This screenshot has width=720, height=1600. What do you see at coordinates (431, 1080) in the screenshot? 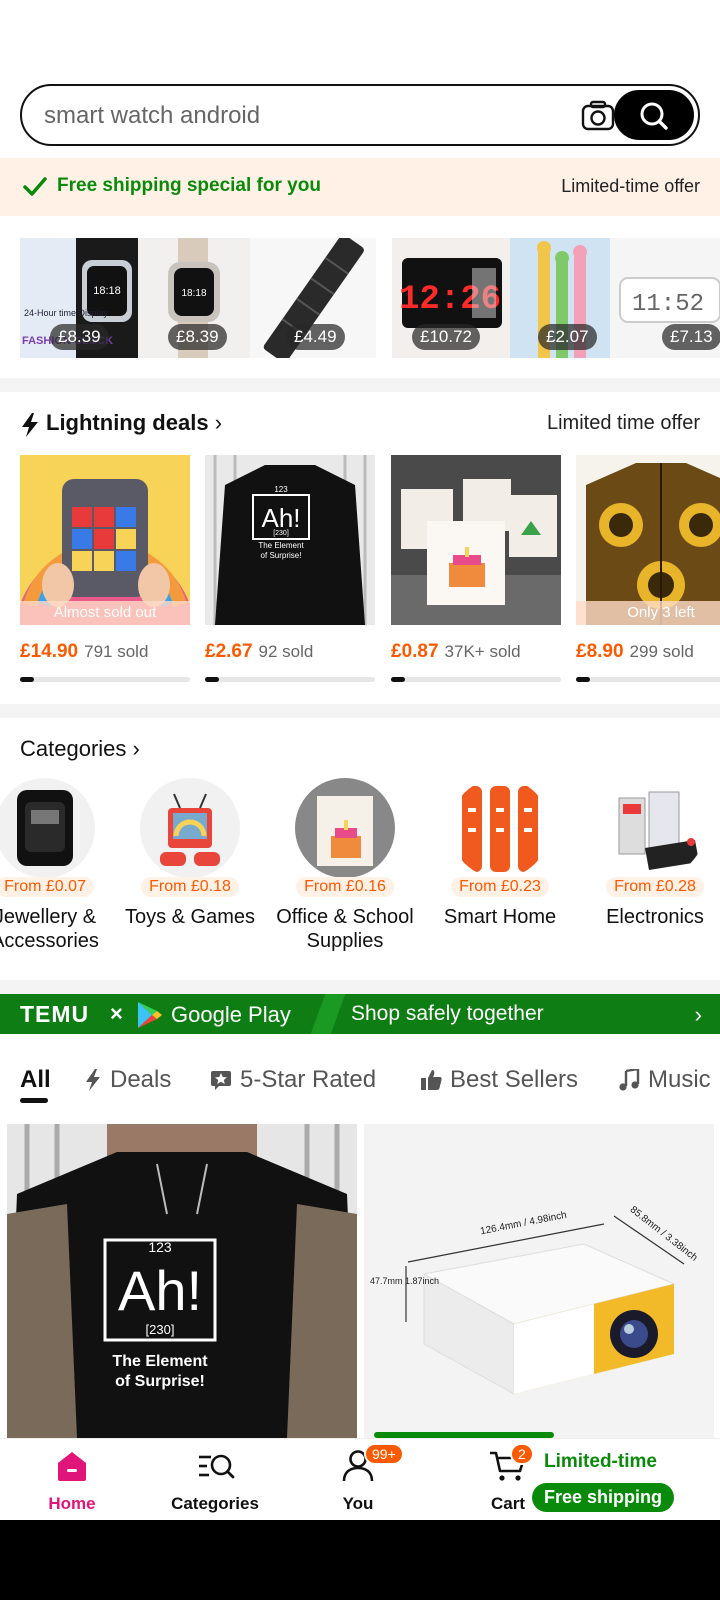
I see `thumbs-up-icon` at bounding box center [431, 1080].